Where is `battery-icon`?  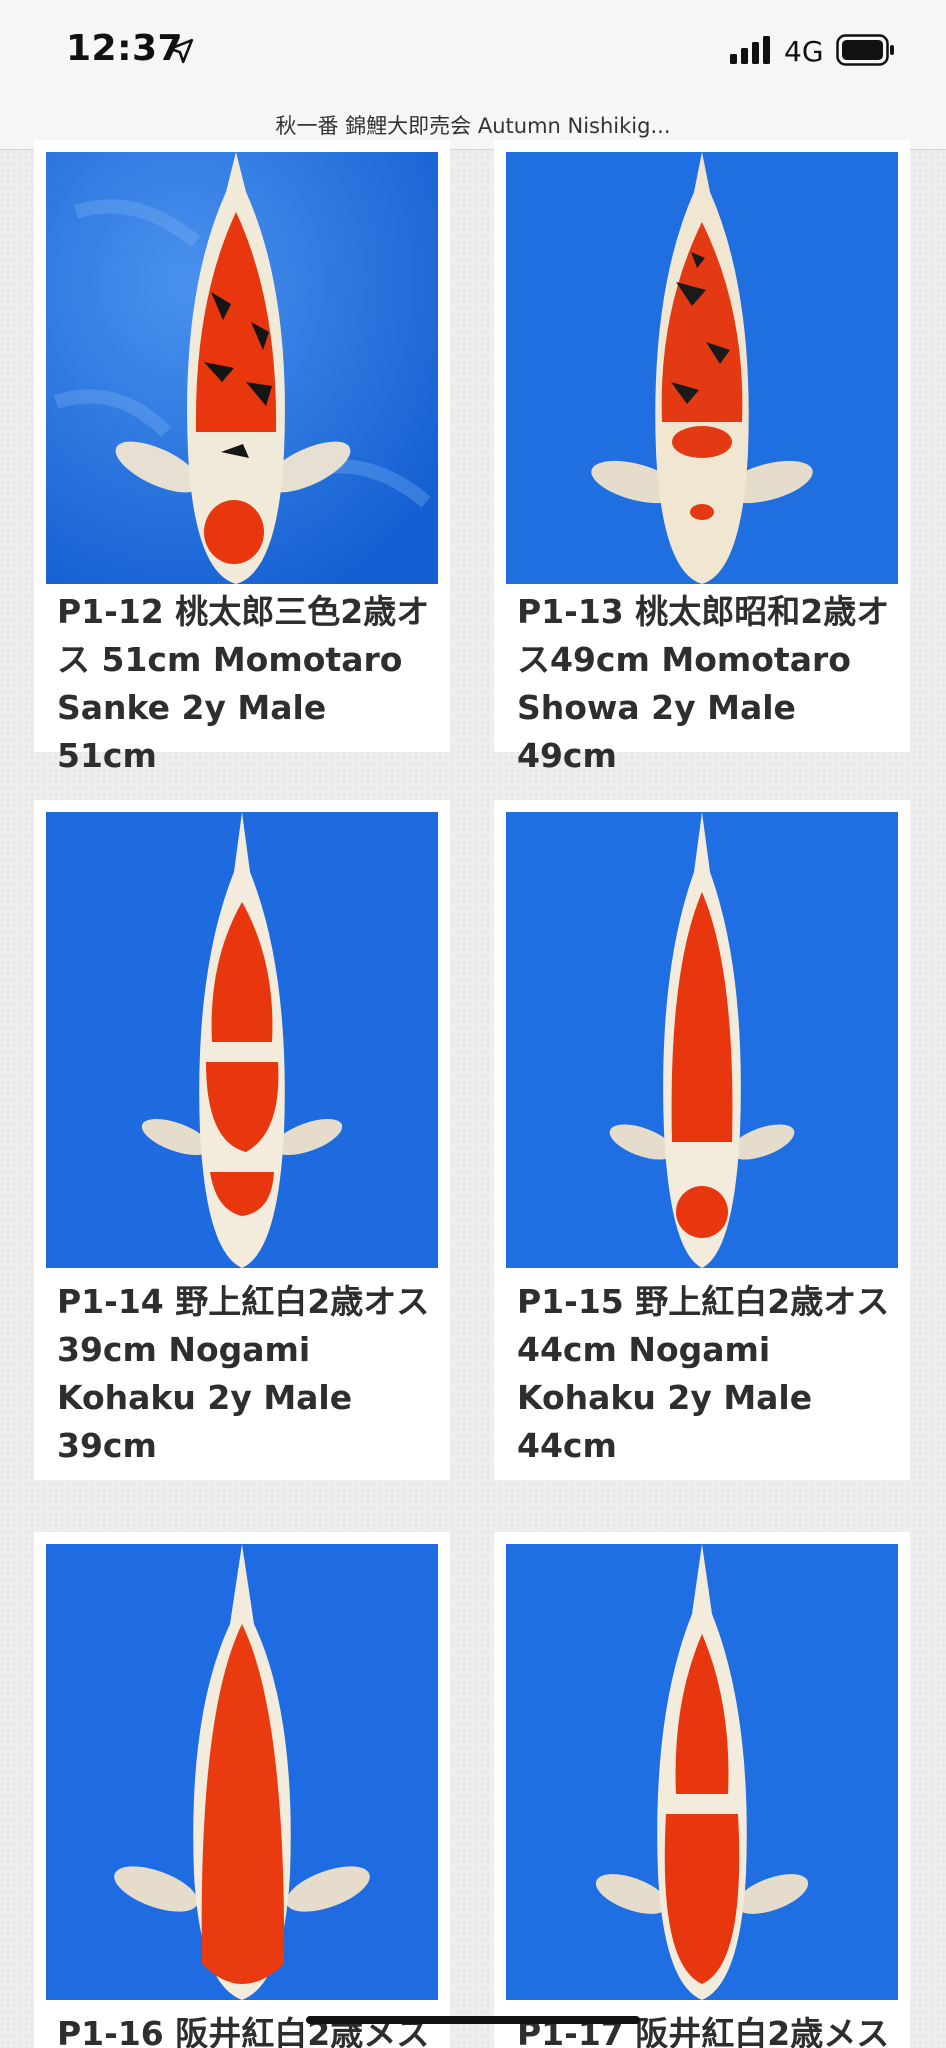
battery-icon is located at coordinates (865, 50).